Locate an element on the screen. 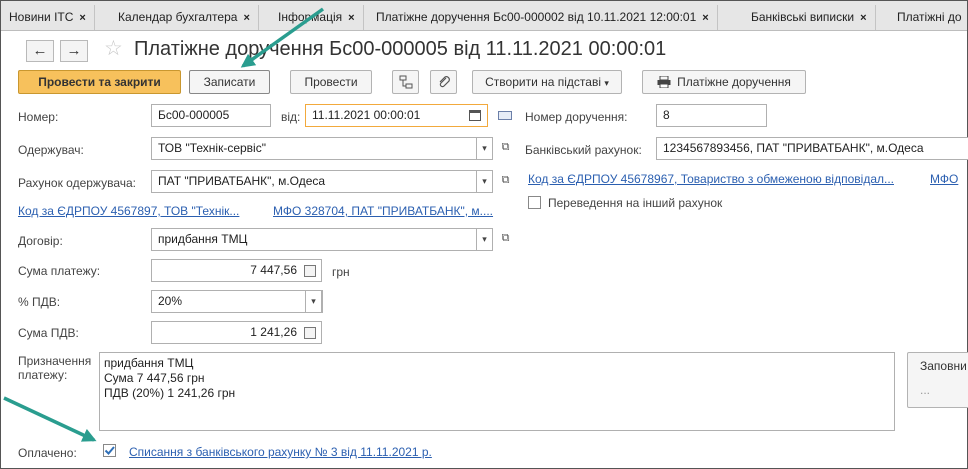 Image resolution: width=968 pixels, height=469 pixels. vat-rate-dropdown: ▾ is located at coordinates (313, 301).